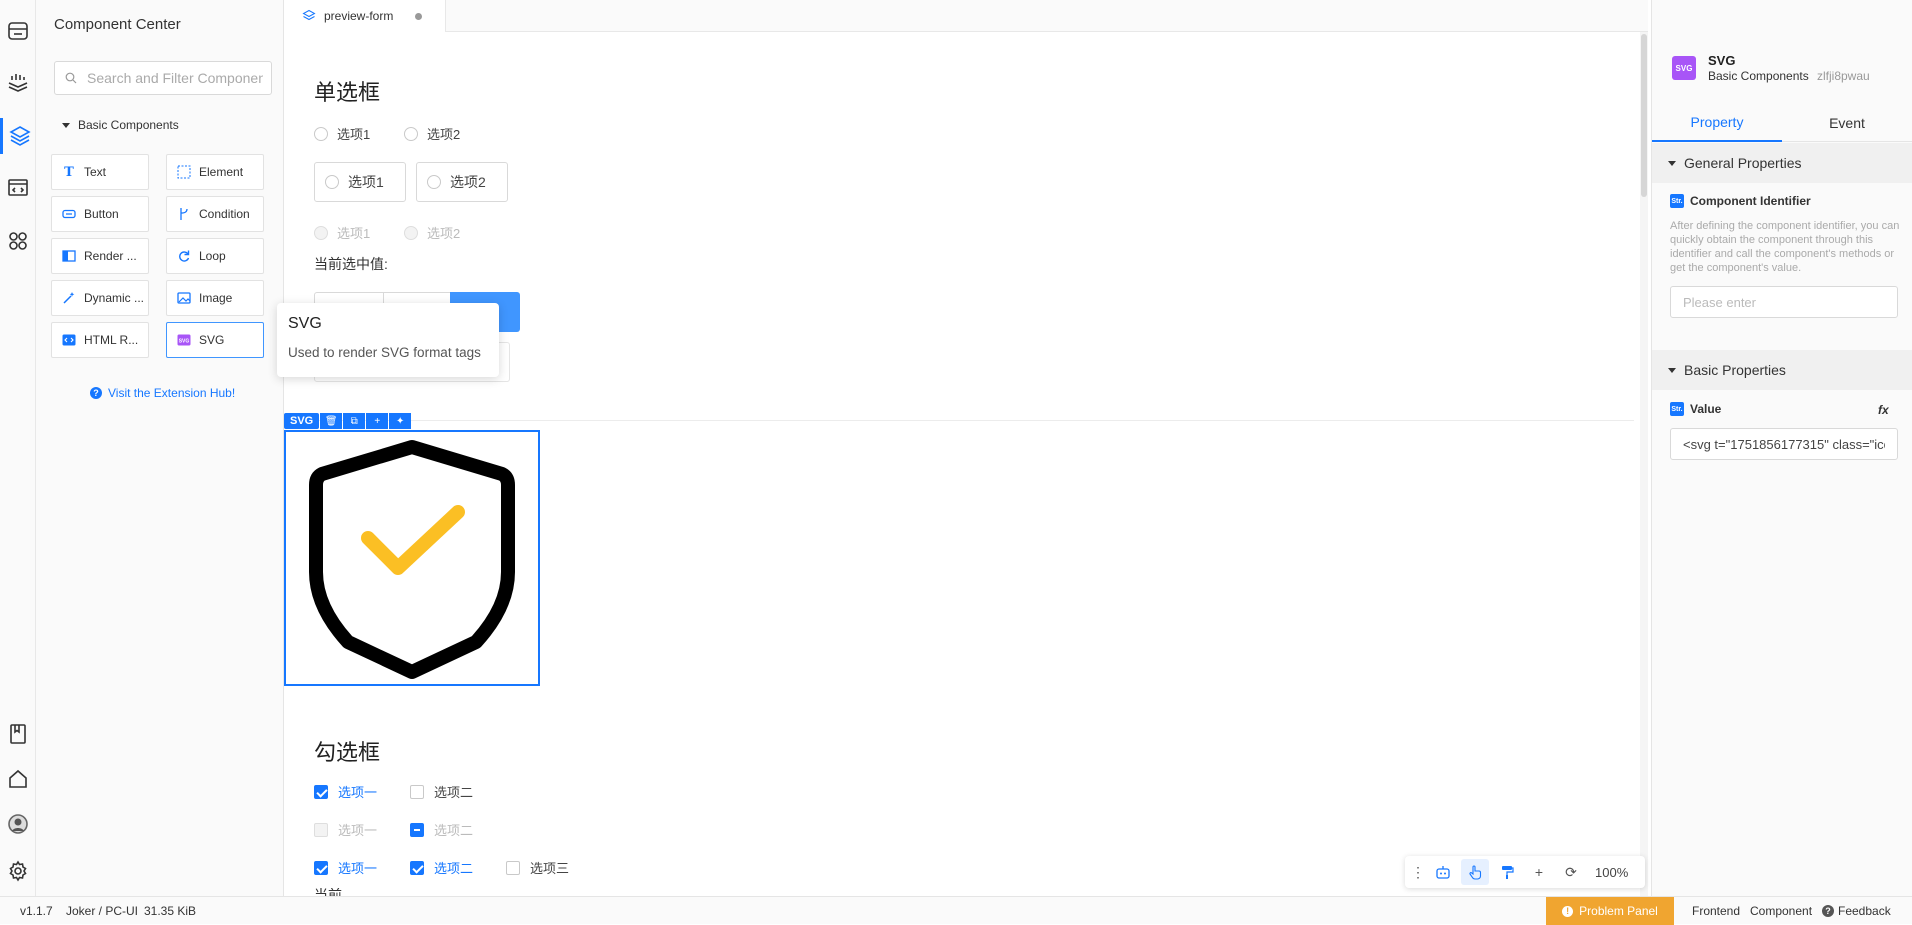 The height and width of the screenshot is (925, 1912). Describe the element at coordinates (18, 779) in the screenshot. I see `home-icon` at that location.